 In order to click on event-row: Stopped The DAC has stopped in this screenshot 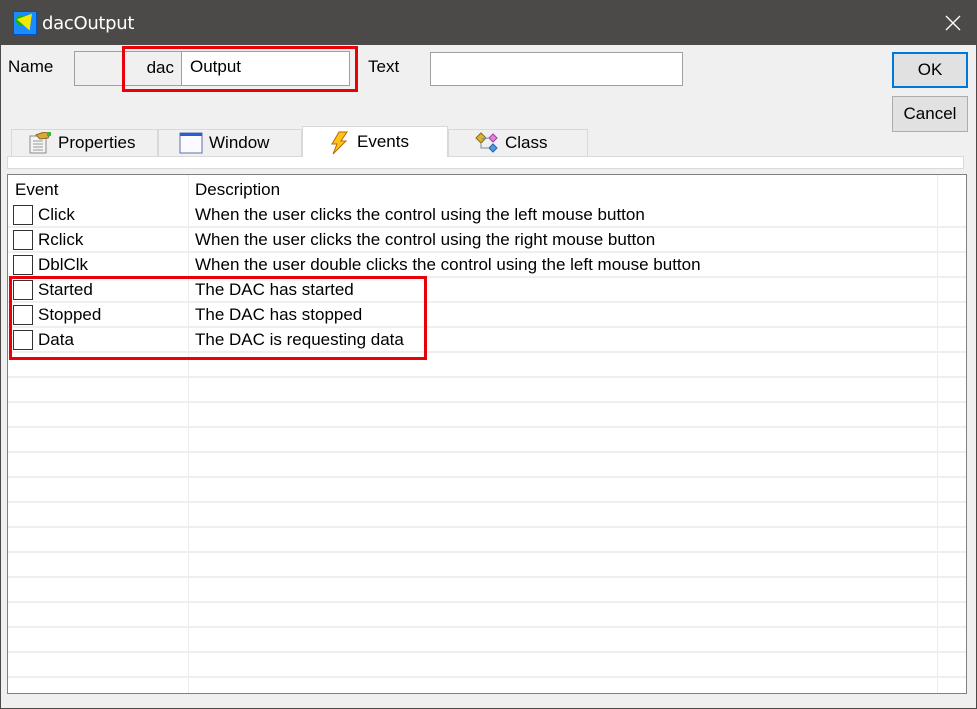, I will do `click(487, 315)`.